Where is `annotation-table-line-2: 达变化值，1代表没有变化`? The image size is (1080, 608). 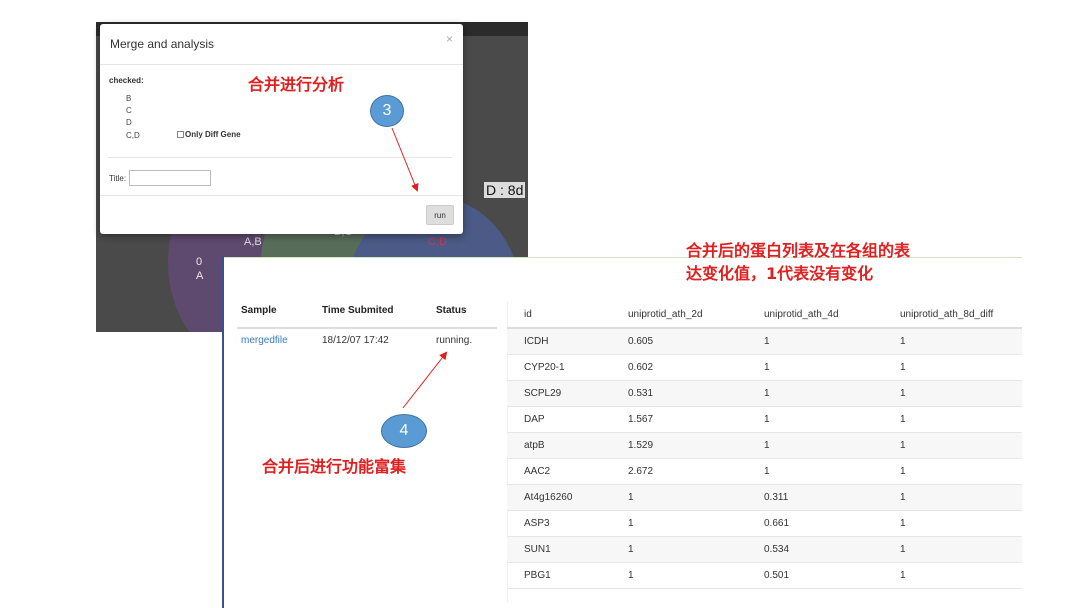 annotation-table-line-2: 达变化值，1代表没有变化 is located at coordinates (780, 273).